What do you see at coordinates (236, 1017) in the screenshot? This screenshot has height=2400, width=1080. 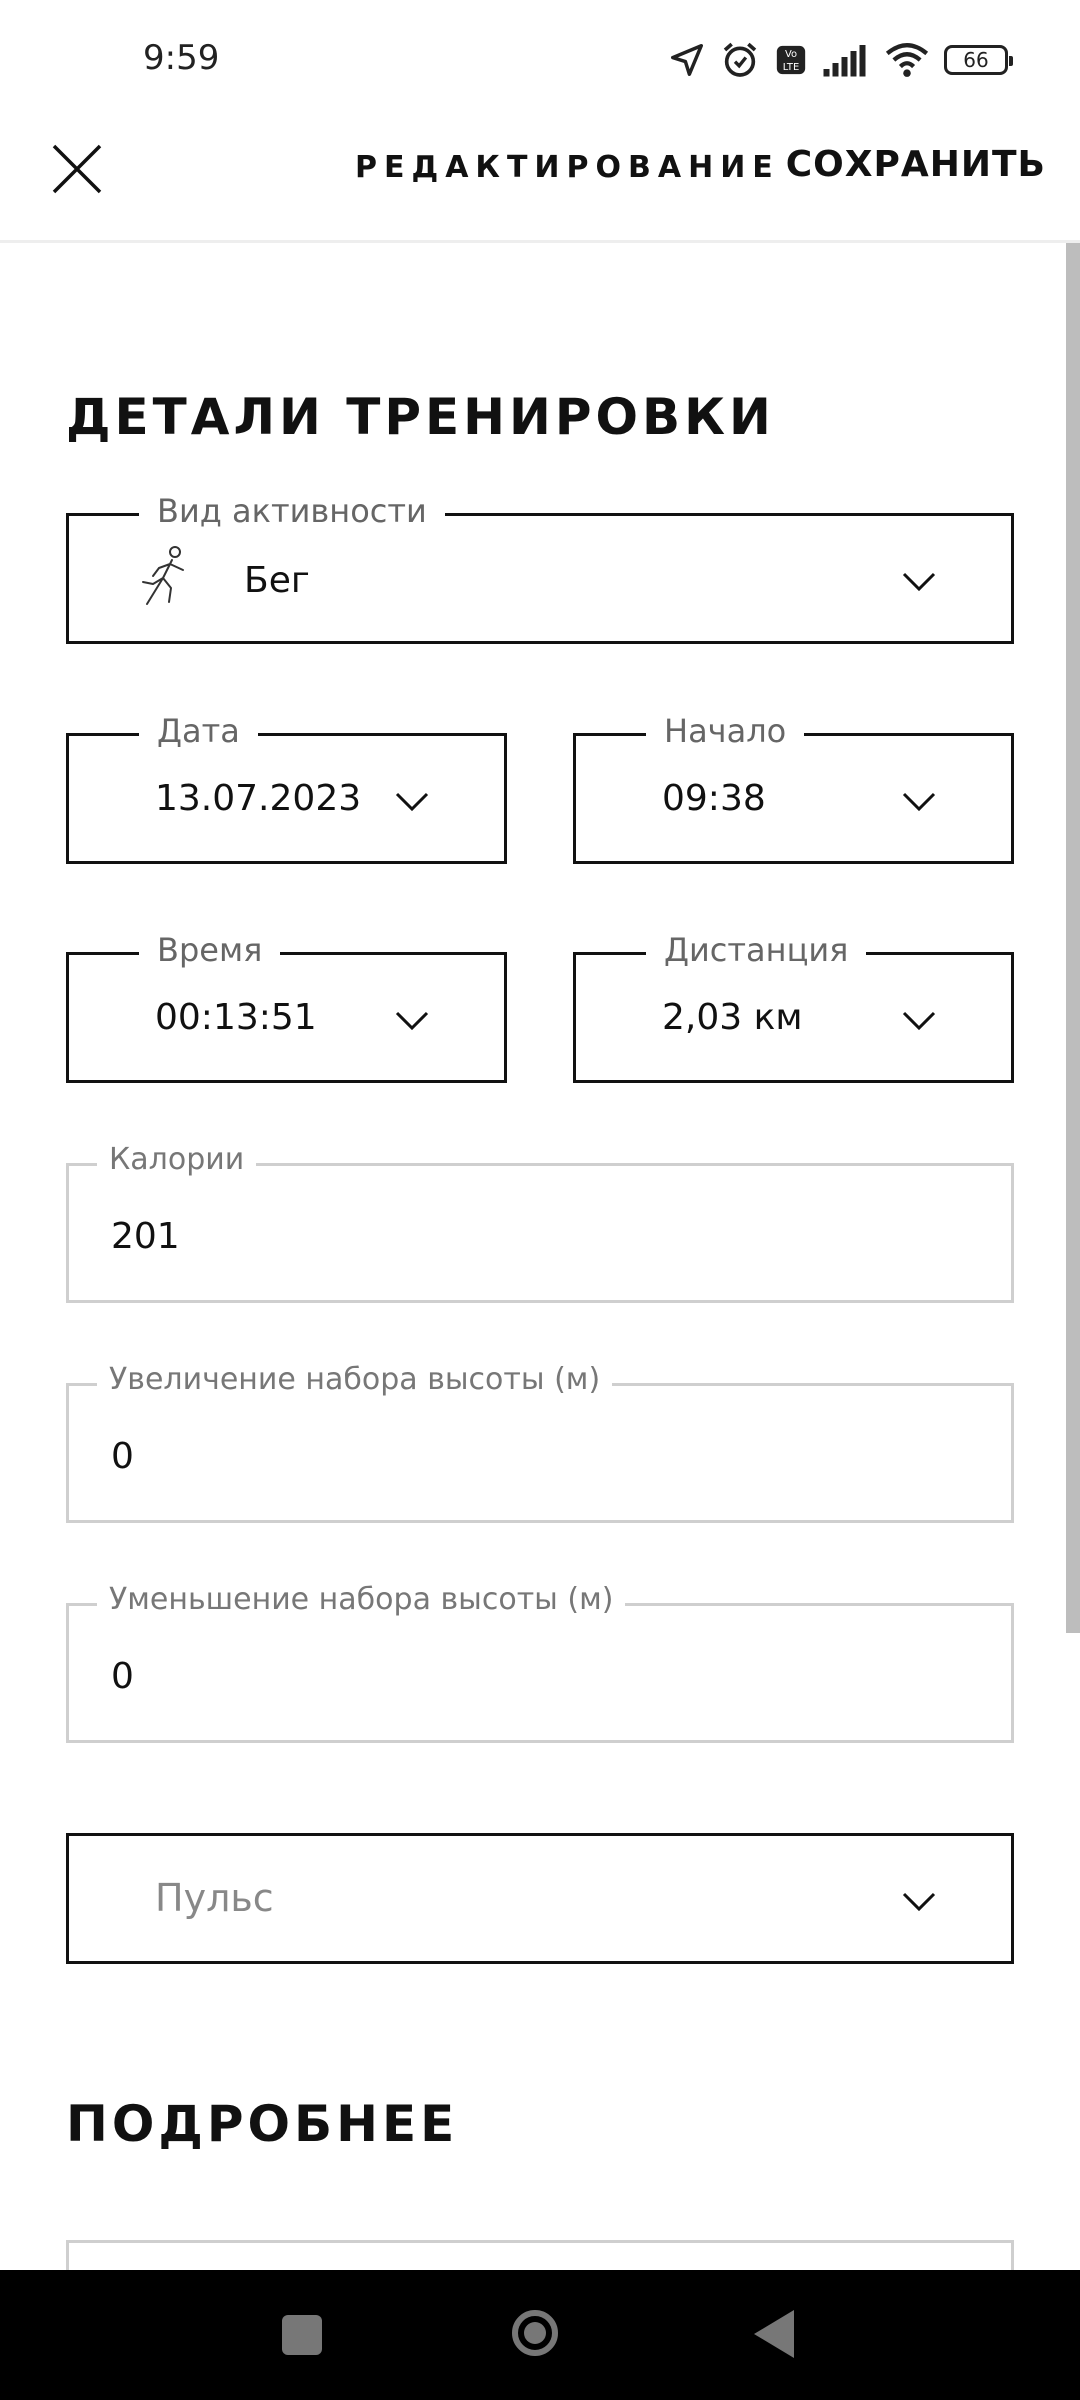 I see `duration-value: 00:13:51` at bounding box center [236, 1017].